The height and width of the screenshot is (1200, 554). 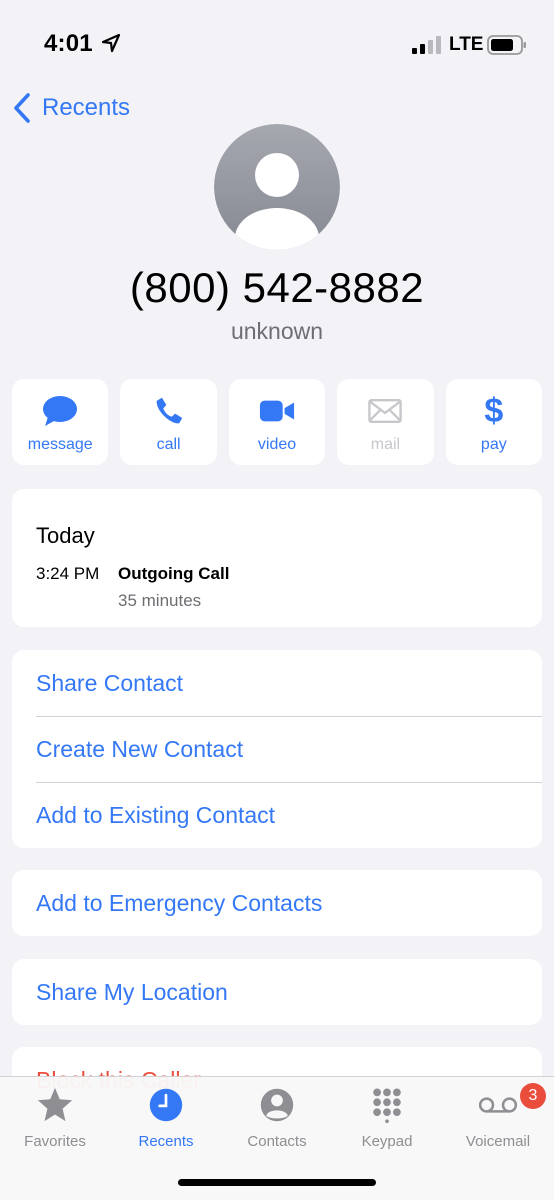 What do you see at coordinates (277, 444) in the screenshot?
I see `video-button-label: video` at bounding box center [277, 444].